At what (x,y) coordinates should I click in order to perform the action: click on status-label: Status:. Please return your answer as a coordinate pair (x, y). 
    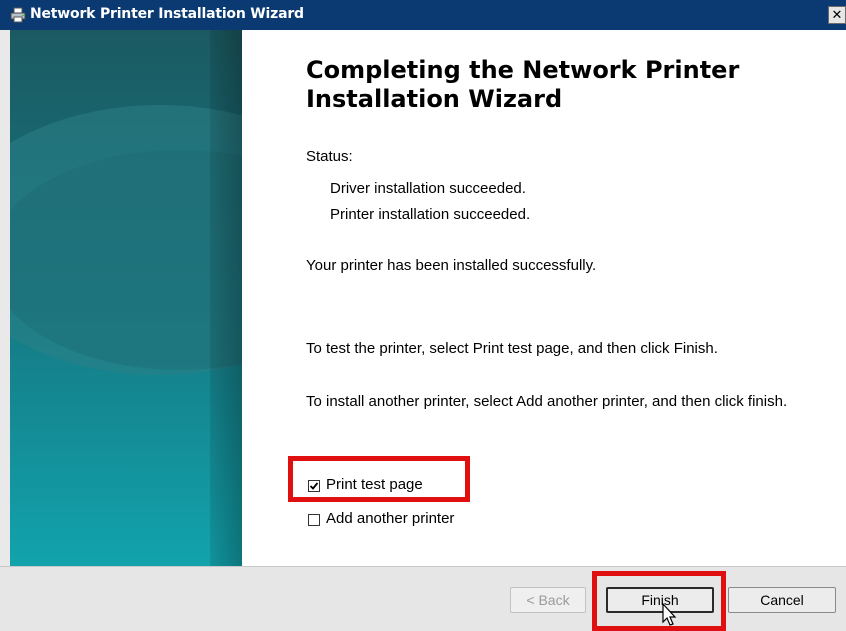
    Looking at the image, I should click on (329, 156).